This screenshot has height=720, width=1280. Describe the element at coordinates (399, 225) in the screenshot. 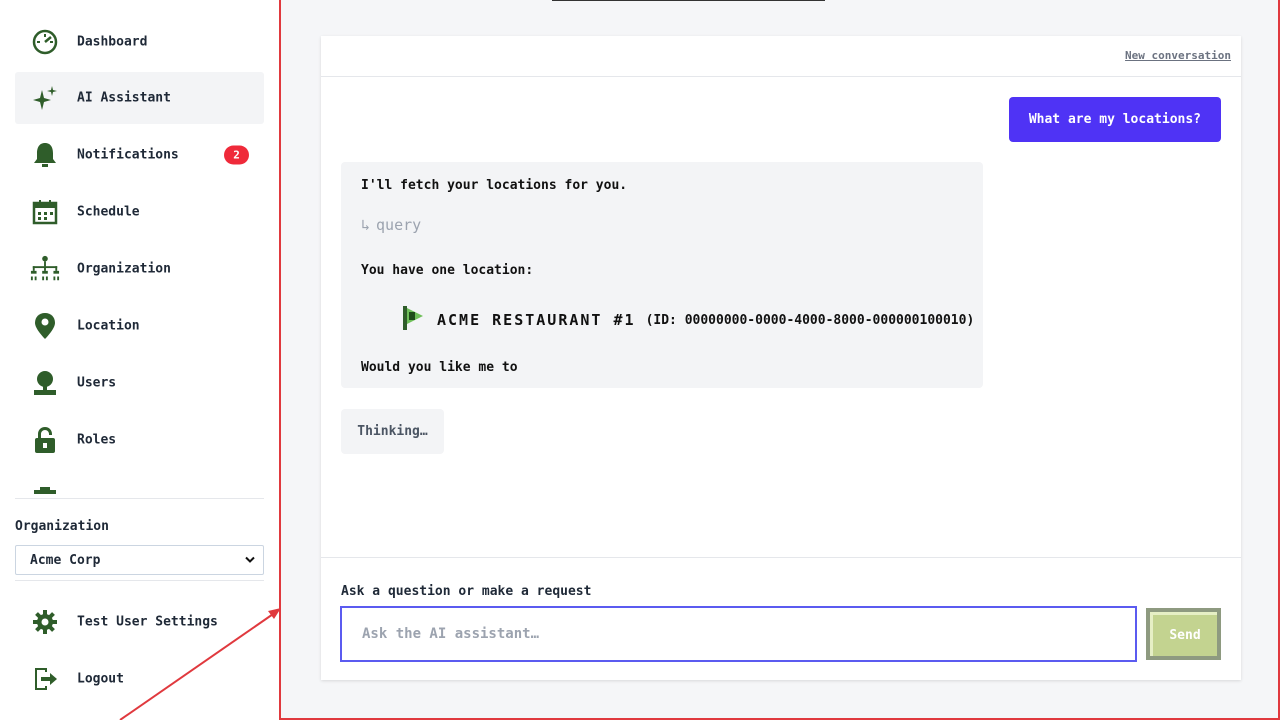

I see `tool-call-name: query` at that location.